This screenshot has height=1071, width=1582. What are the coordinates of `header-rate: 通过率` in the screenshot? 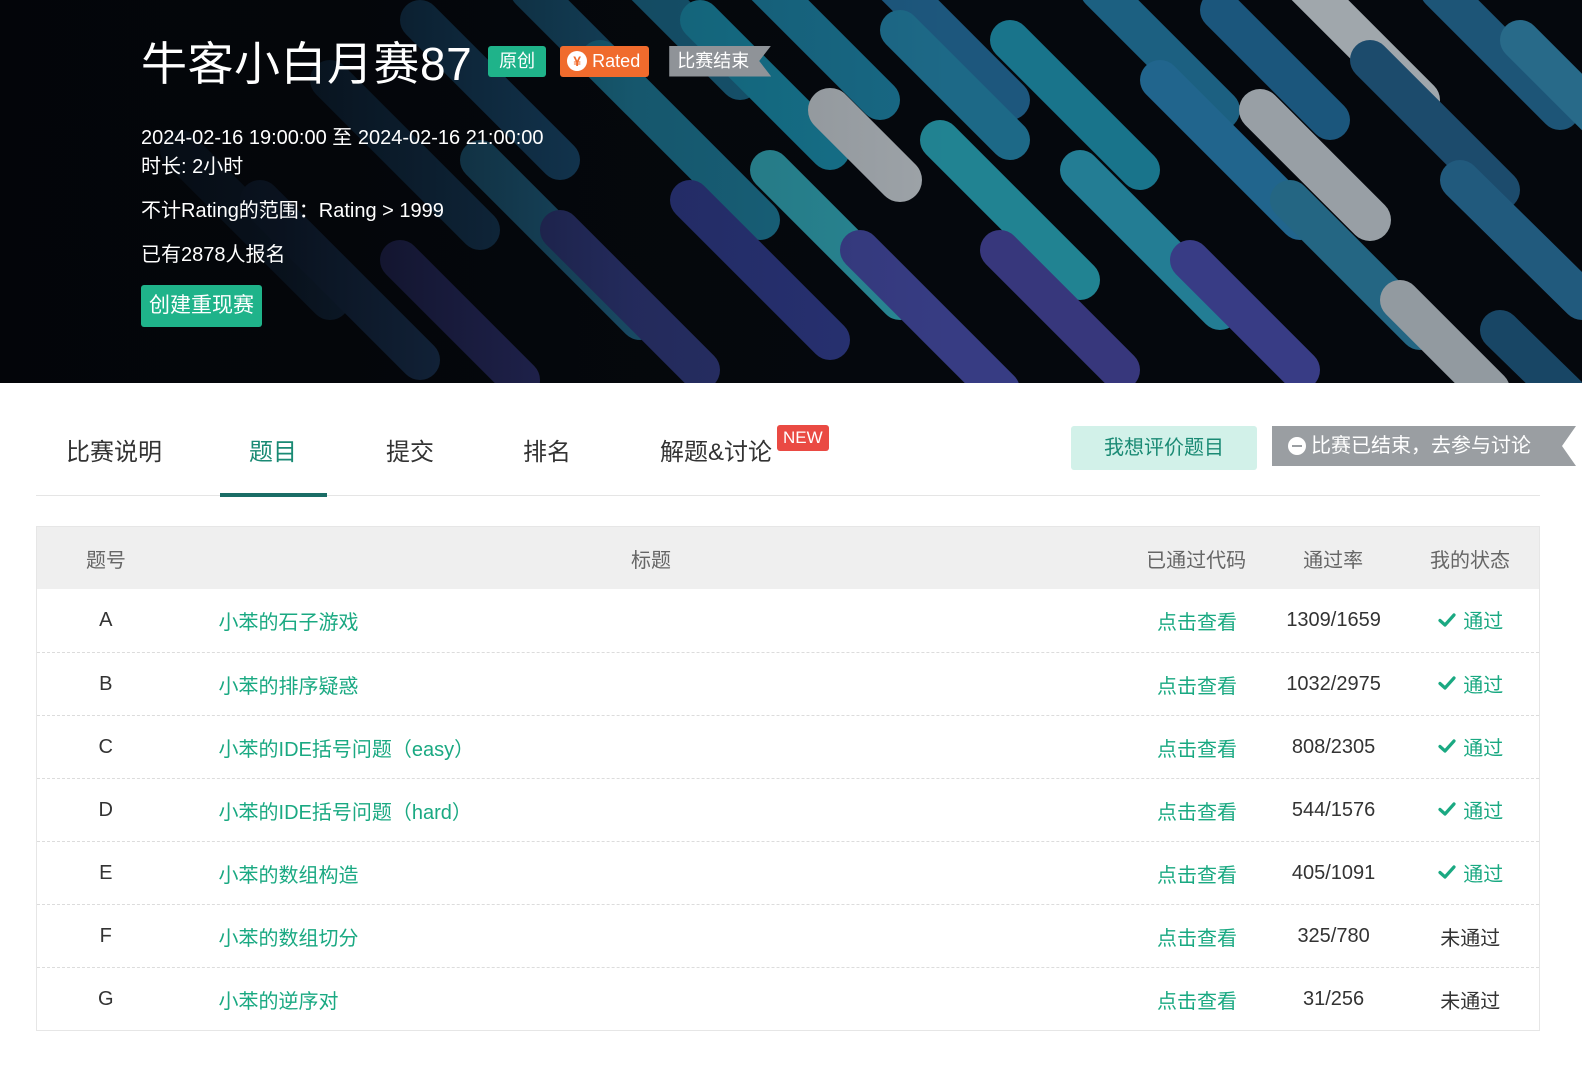 It's located at (1333, 560).